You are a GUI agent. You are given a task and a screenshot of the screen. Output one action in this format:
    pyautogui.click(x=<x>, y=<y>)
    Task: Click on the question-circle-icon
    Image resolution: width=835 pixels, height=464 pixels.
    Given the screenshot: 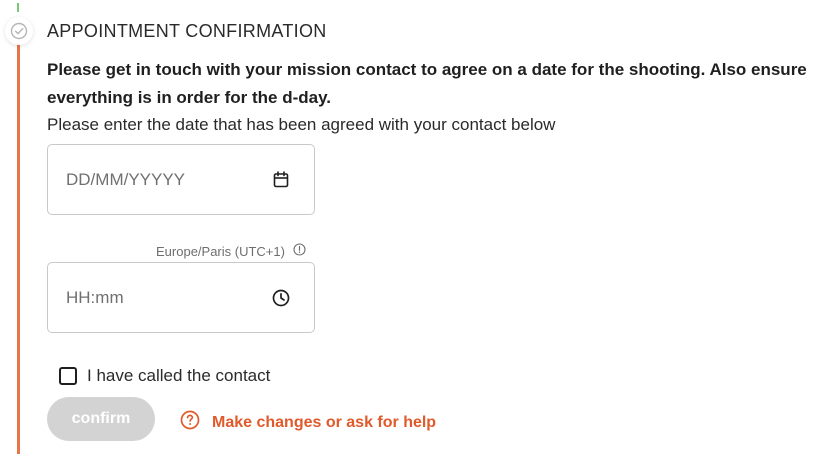 What is the action you would take?
    pyautogui.click(x=190, y=422)
    